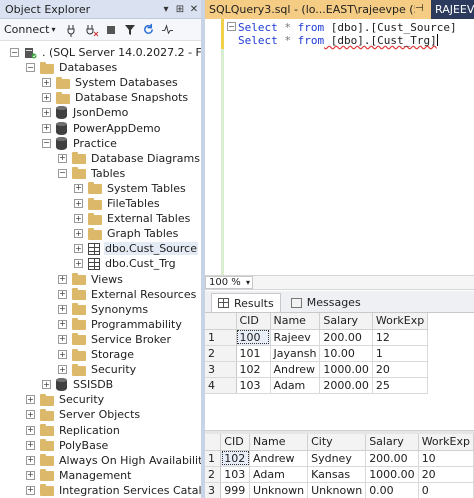 This screenshot has width=474, height=498. Describe the element at coordinates (113, 460) in the screenshot. I see `tree-node: + Always On High Availability` at that location.